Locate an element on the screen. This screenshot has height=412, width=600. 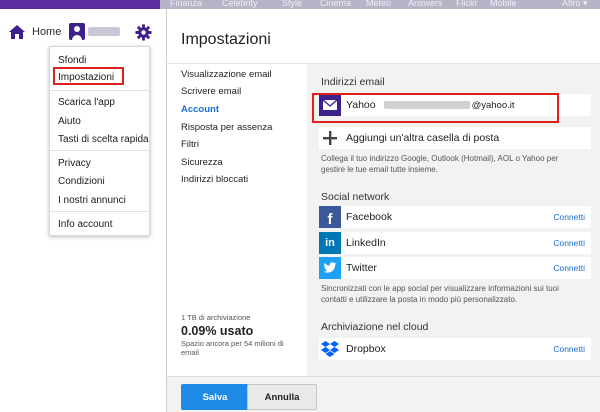
nav-visualizzazione-email: Visualizzazione email is located at coordinates (226, 74).